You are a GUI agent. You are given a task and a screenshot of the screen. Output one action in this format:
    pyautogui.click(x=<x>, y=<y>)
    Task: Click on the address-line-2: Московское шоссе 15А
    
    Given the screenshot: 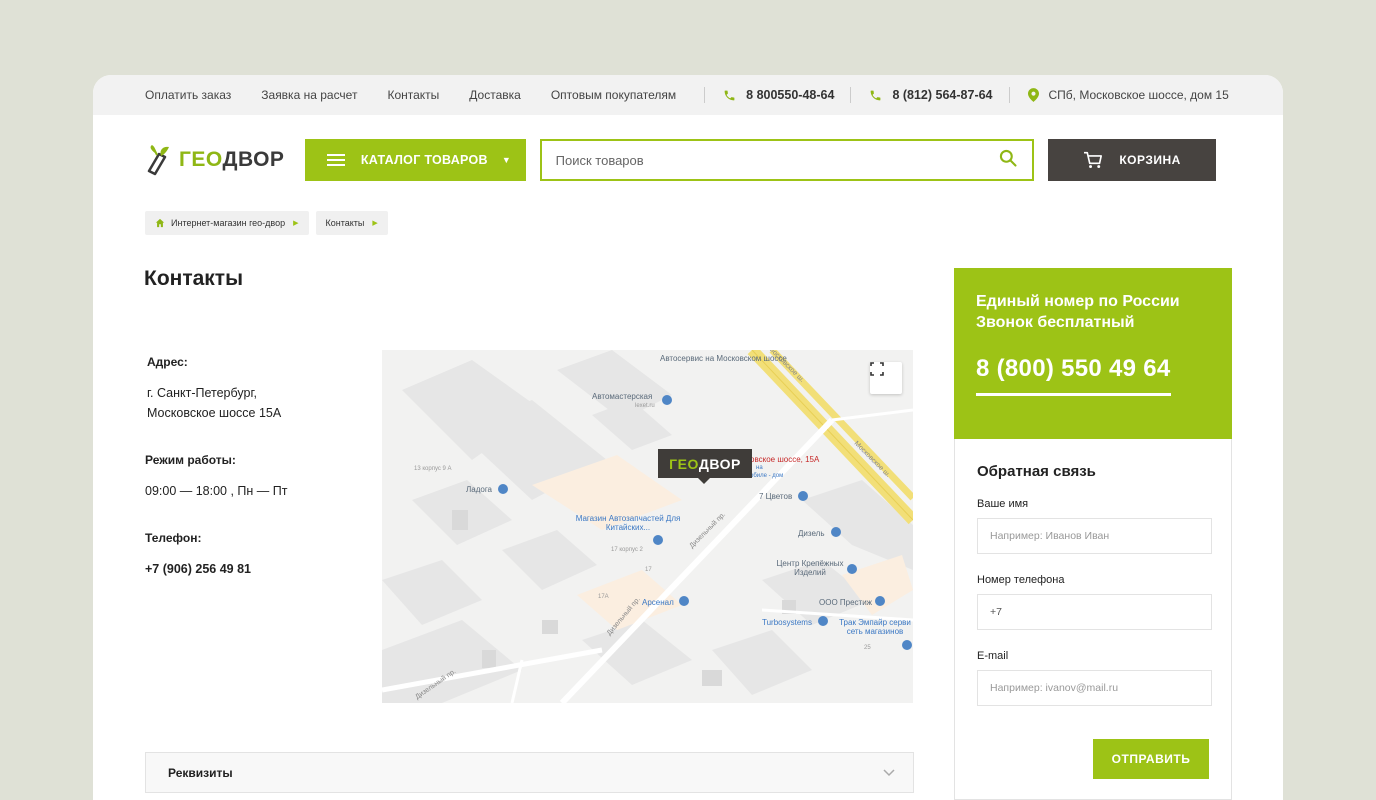 What is the action you would take?
    pyautogui.click(x=214, y=413)
    